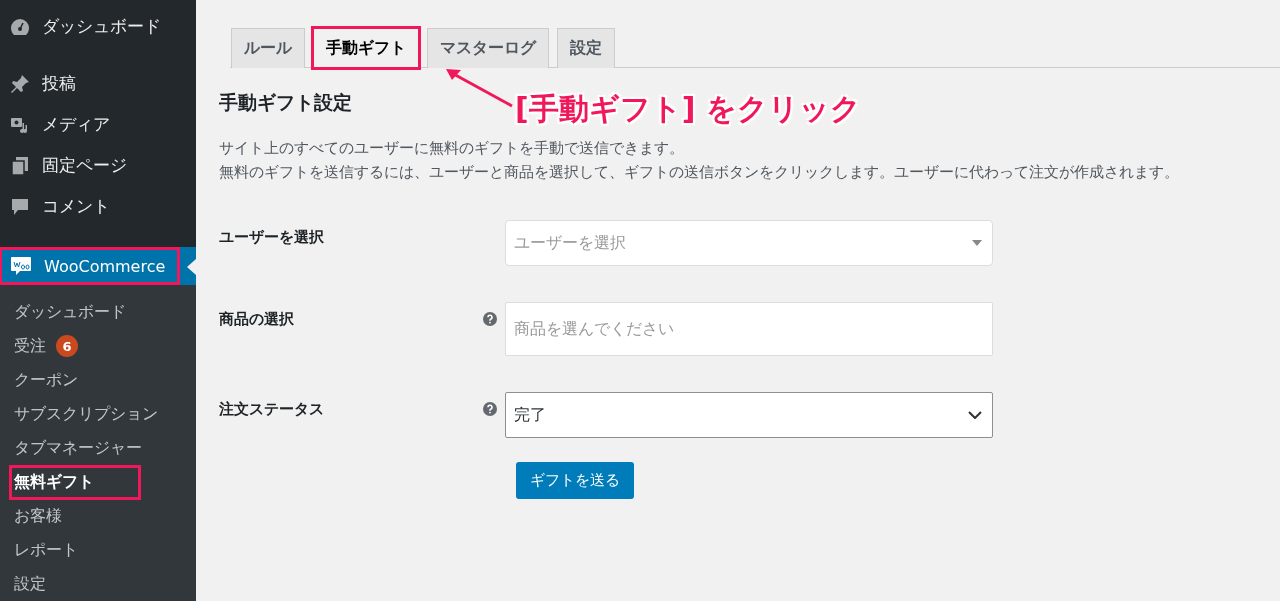  What do you see at coordinates (191, 267) in the screenshot?
I see `current-pointer-icon` at bounding box center [191, 267].